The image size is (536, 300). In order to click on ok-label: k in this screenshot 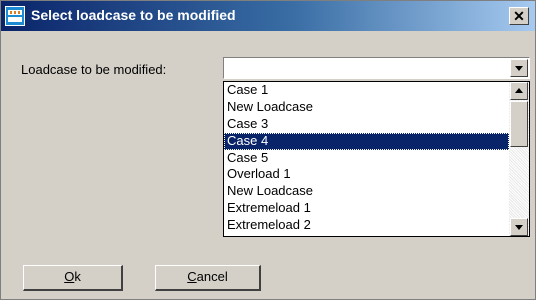, I will do `click(77, 276)`.